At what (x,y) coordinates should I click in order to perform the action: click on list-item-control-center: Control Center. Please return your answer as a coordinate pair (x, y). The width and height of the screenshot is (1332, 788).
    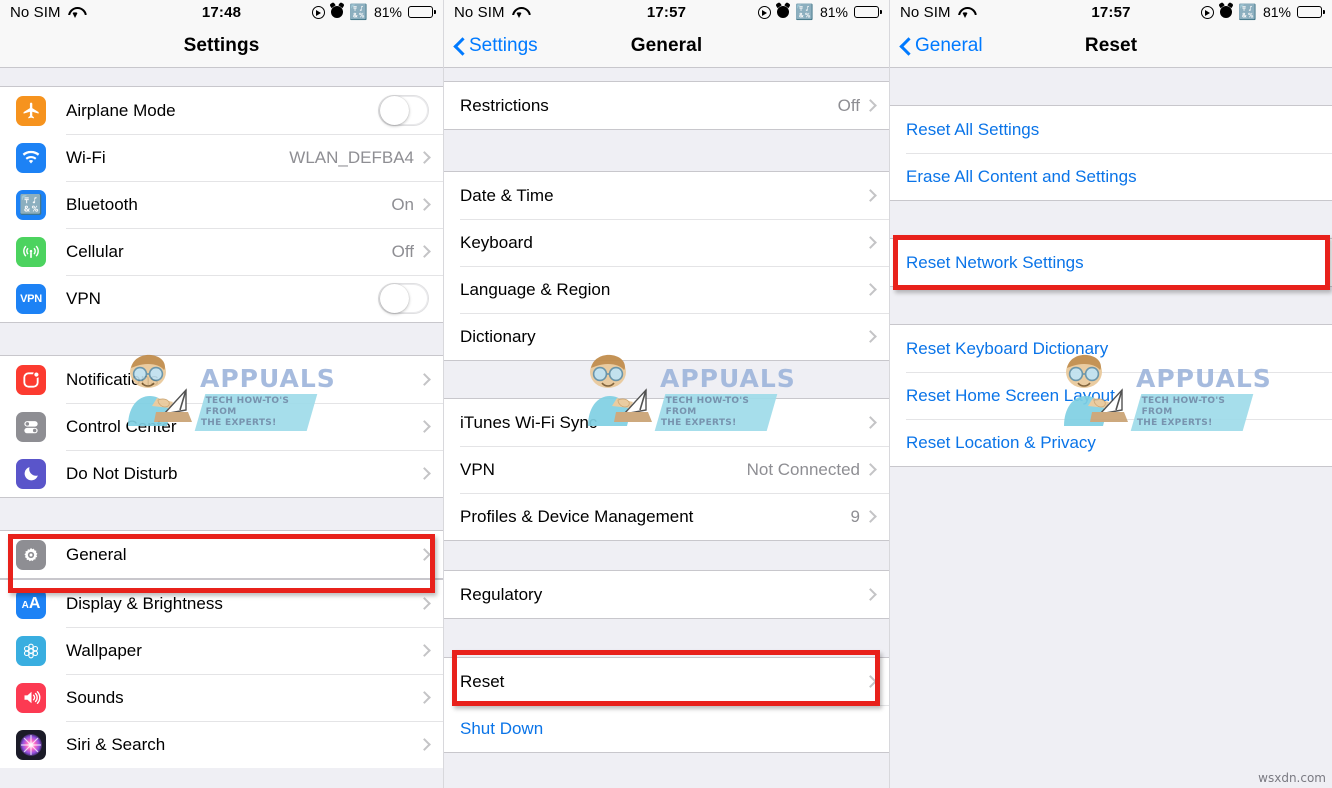
    Looking at the image, I should click on (221, 426).